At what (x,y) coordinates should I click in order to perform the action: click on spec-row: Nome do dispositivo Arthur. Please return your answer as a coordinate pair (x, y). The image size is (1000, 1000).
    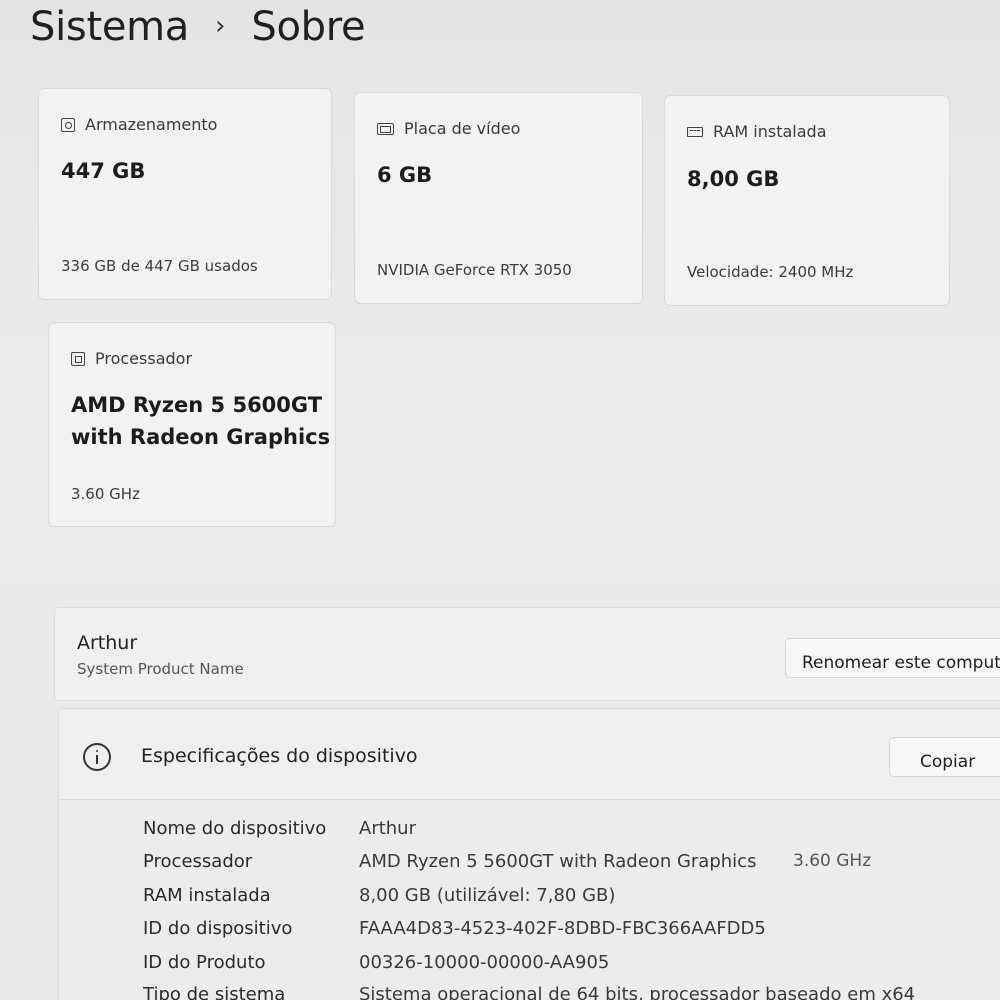
    Looking at the image, I should click on (279, 828).